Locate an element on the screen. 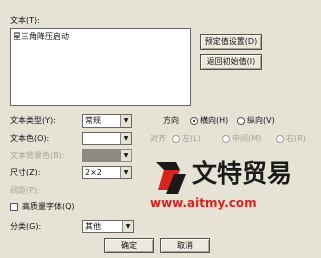  align-right-radio is located at coordinates (280, 139).